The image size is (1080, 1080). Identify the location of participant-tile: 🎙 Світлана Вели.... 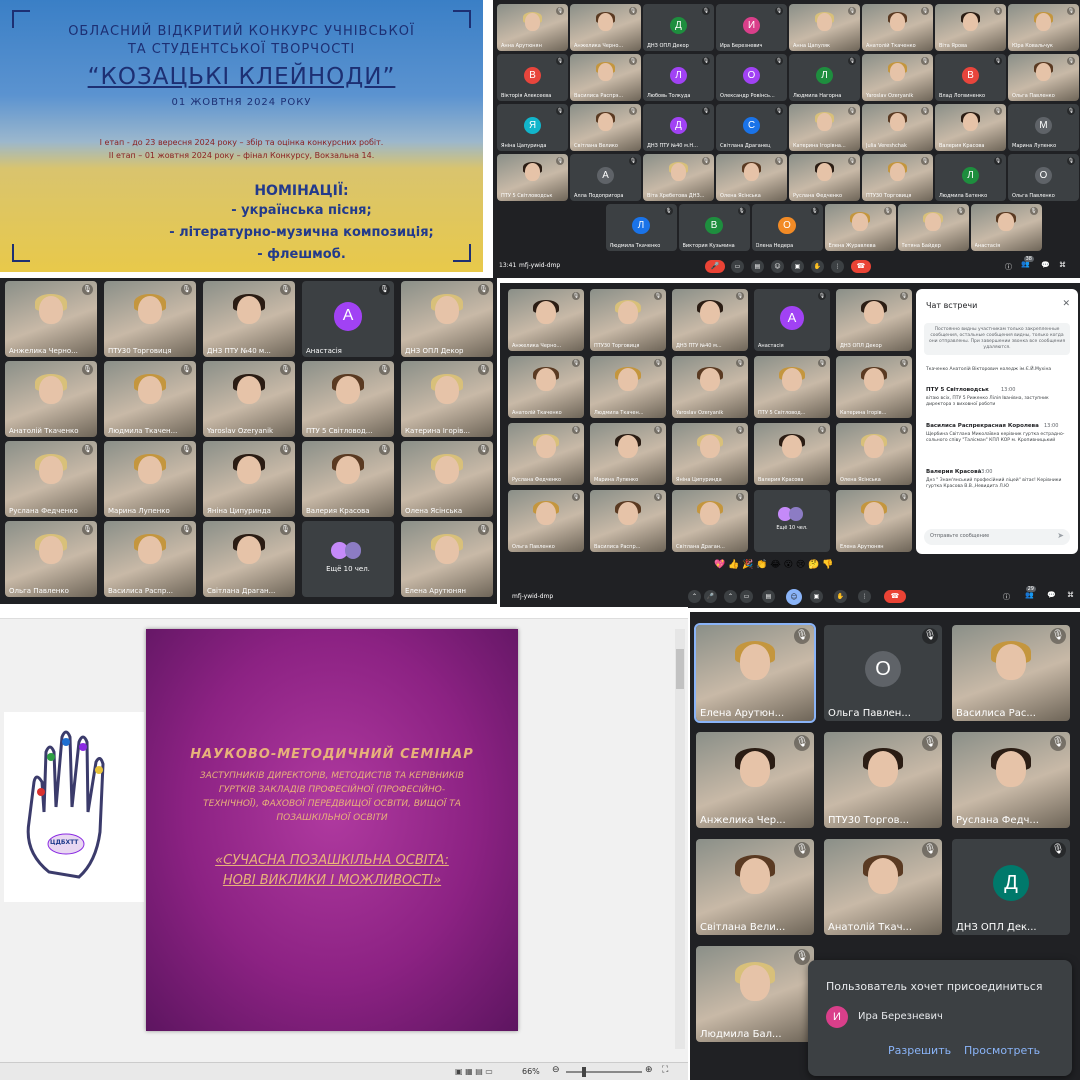
(755, 887).